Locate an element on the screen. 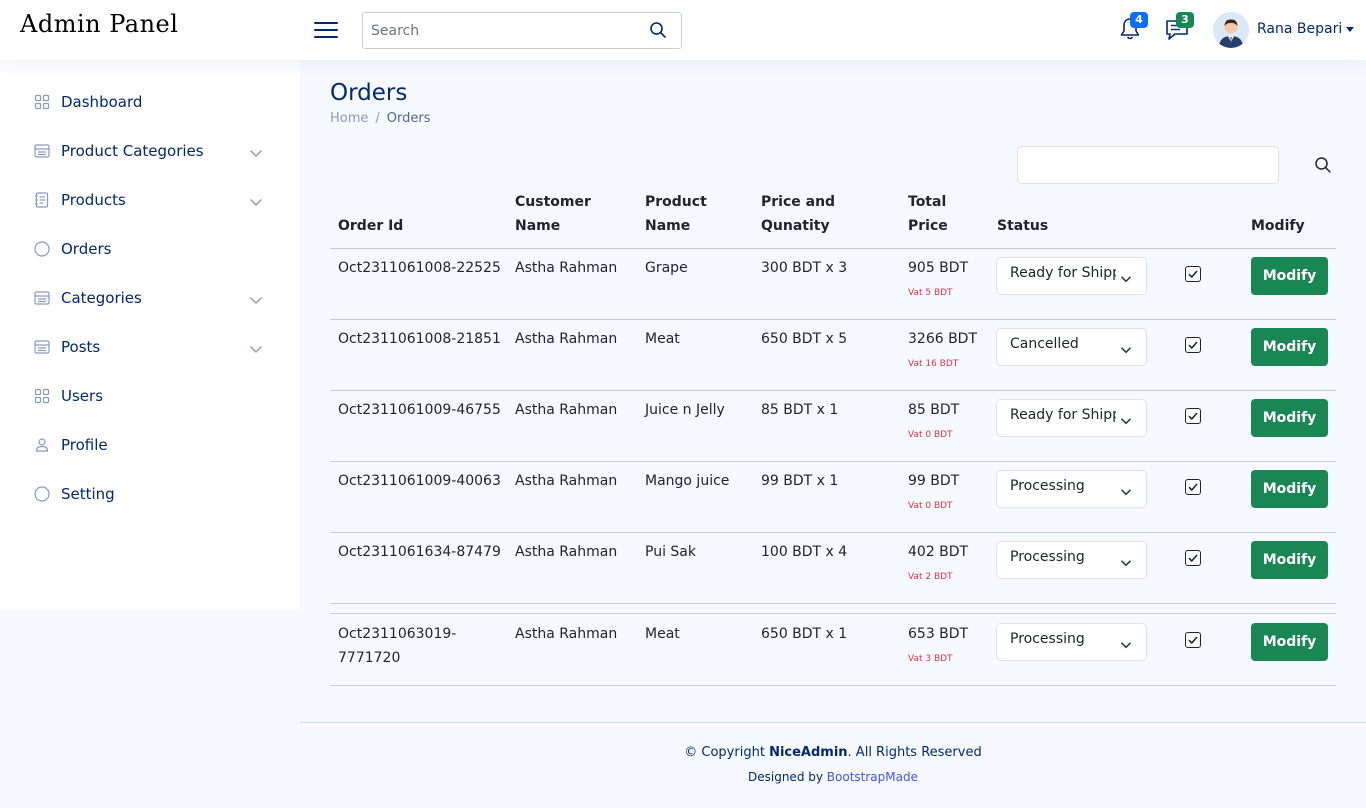 This screenshot has width=1366, height=808. brand-logo: Admin Panel is located at coordinates (99, 24).